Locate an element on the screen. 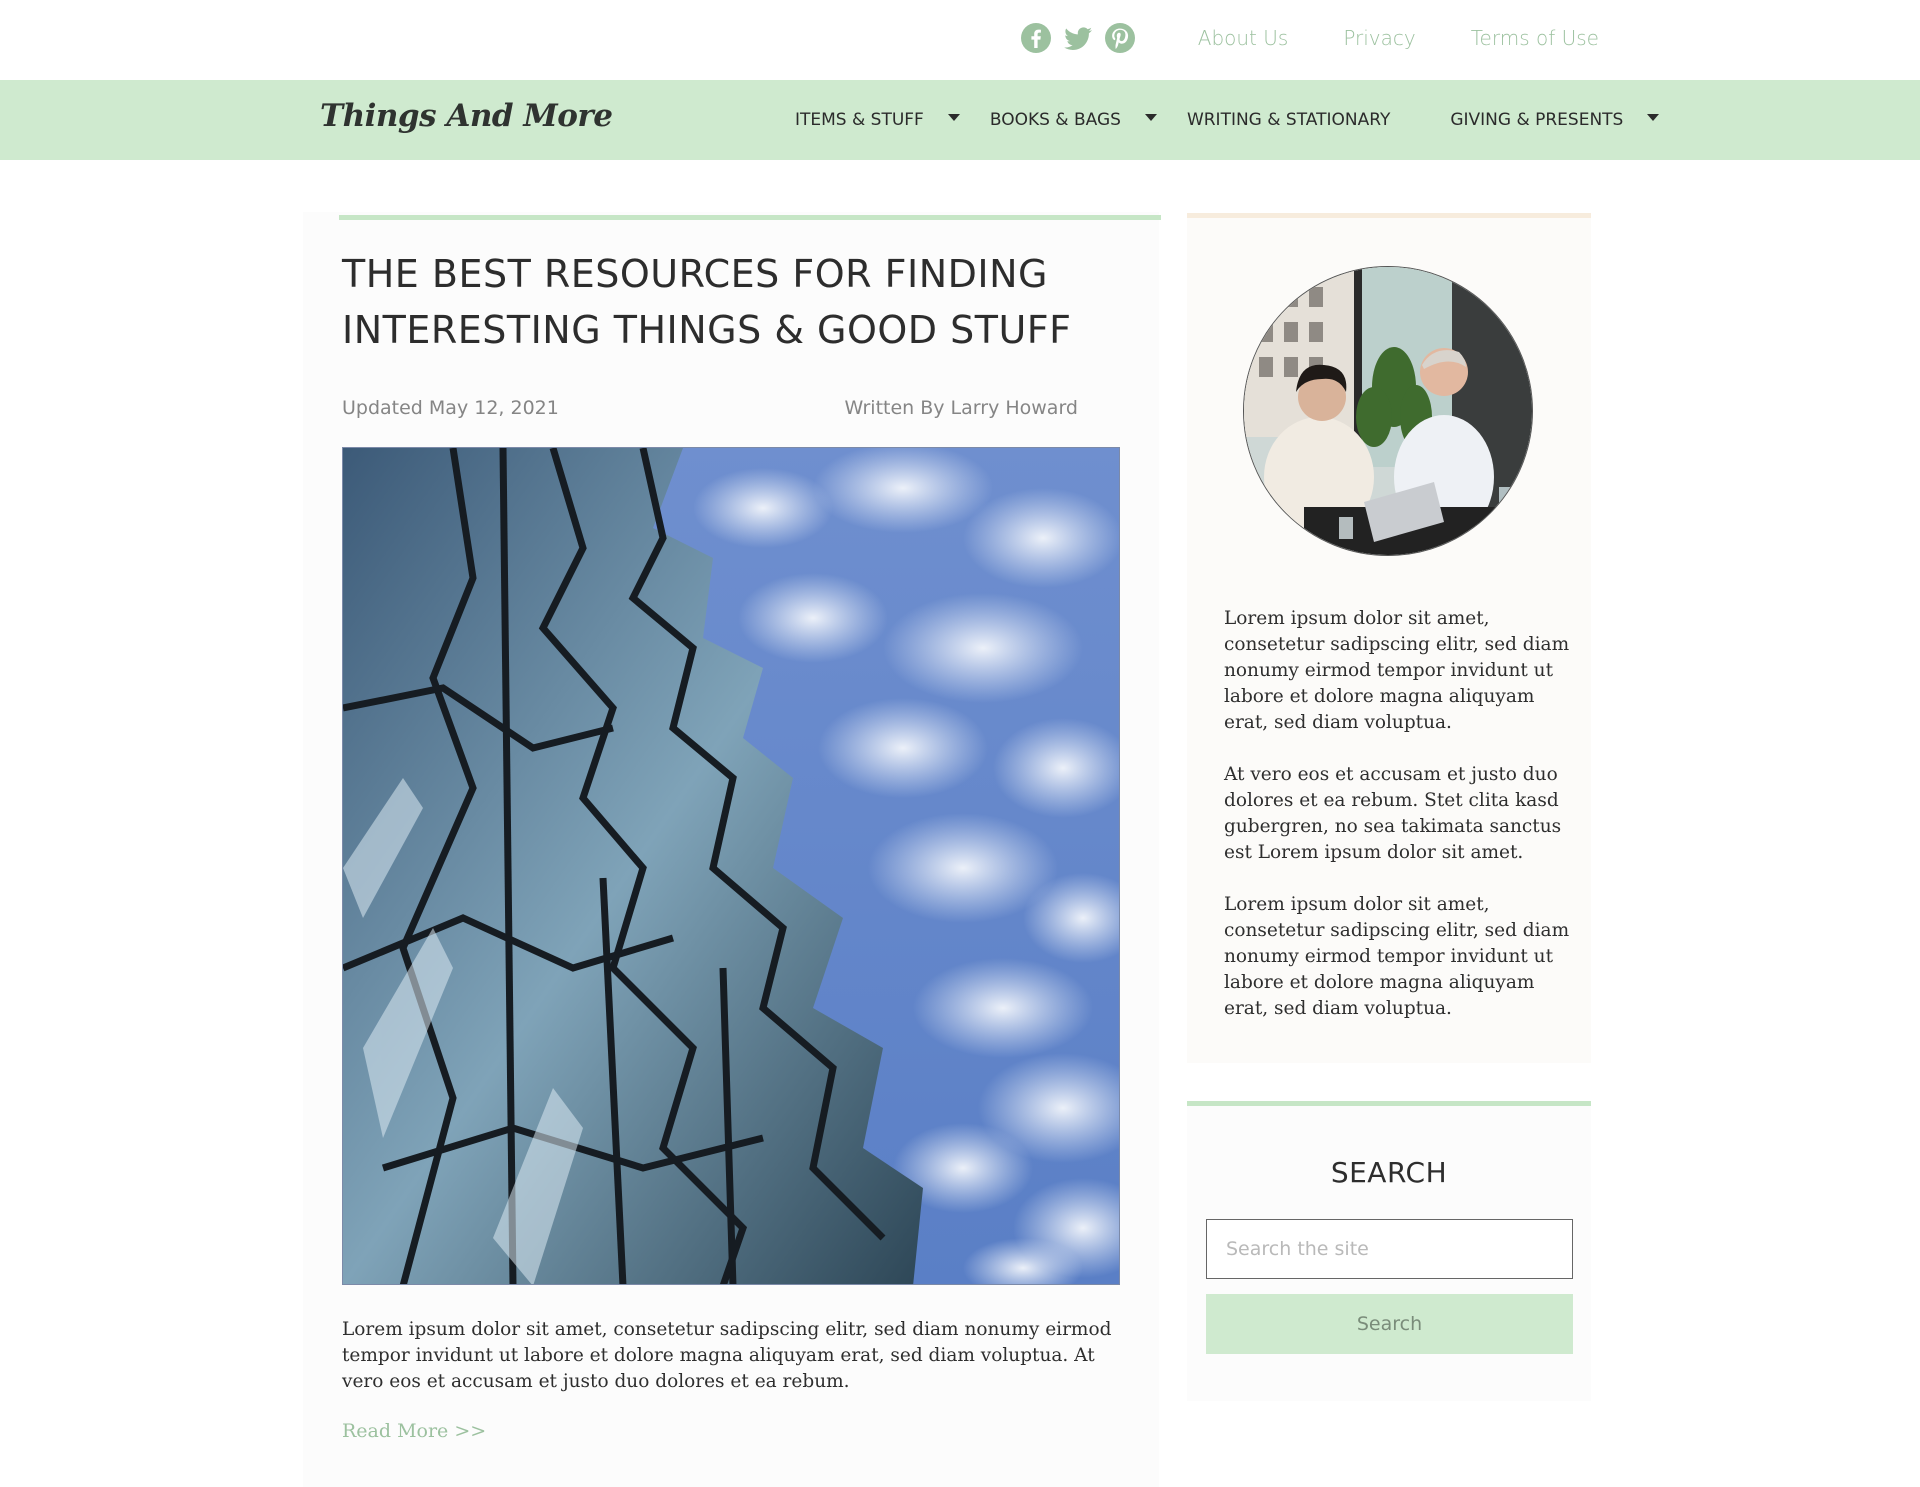  search-input is located at coordinates (1389, 1249).